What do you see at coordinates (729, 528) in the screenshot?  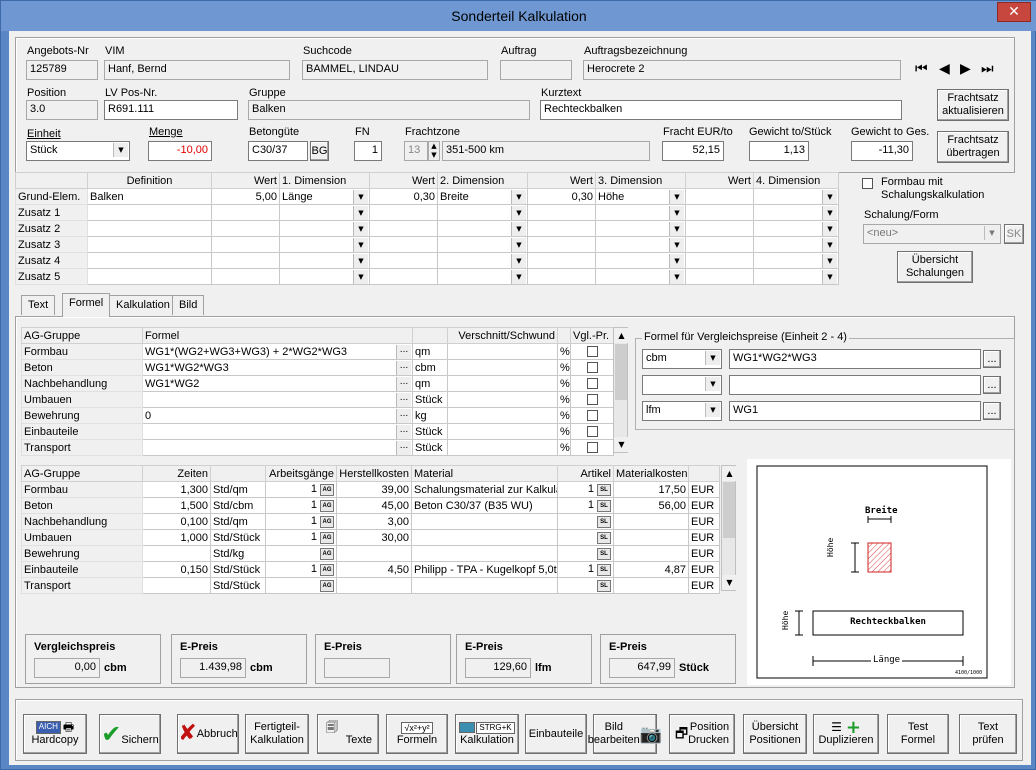 I see `kalk-scrollbar: ▲ ▼` at bounding box center [729, 528].